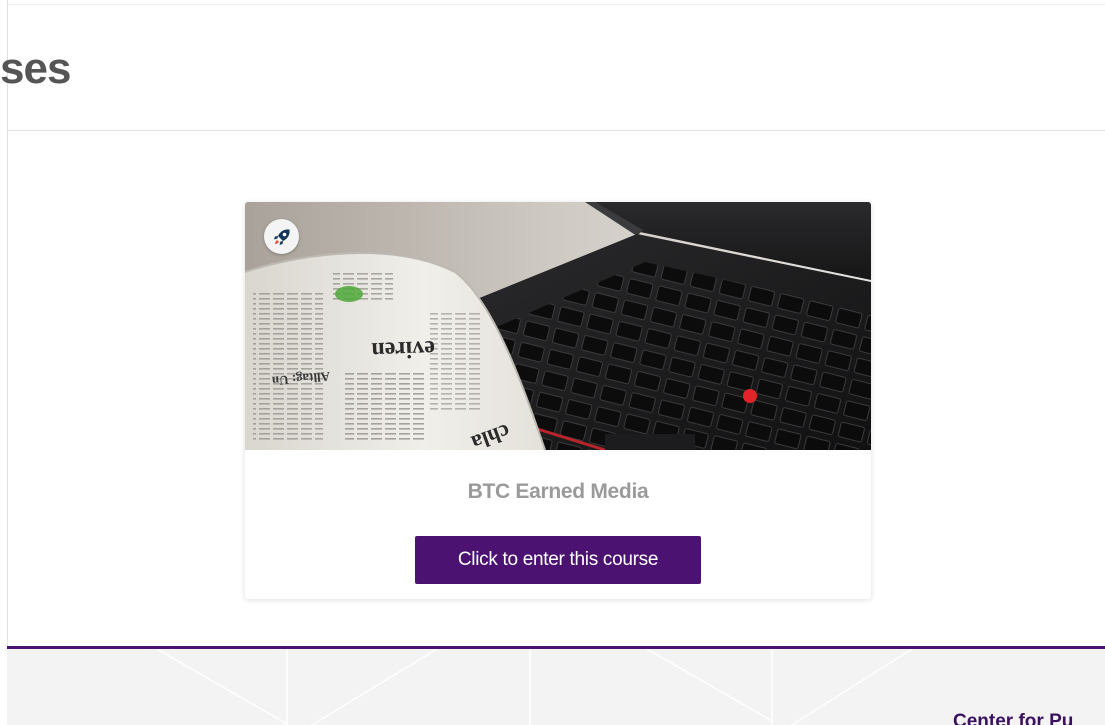 The width and height of the screenshot is (1105, 725). What do you see at coordinates (534, 687) in the screenshot?
I see `footer-geometric-pattern` at bounding box center [534, 687].